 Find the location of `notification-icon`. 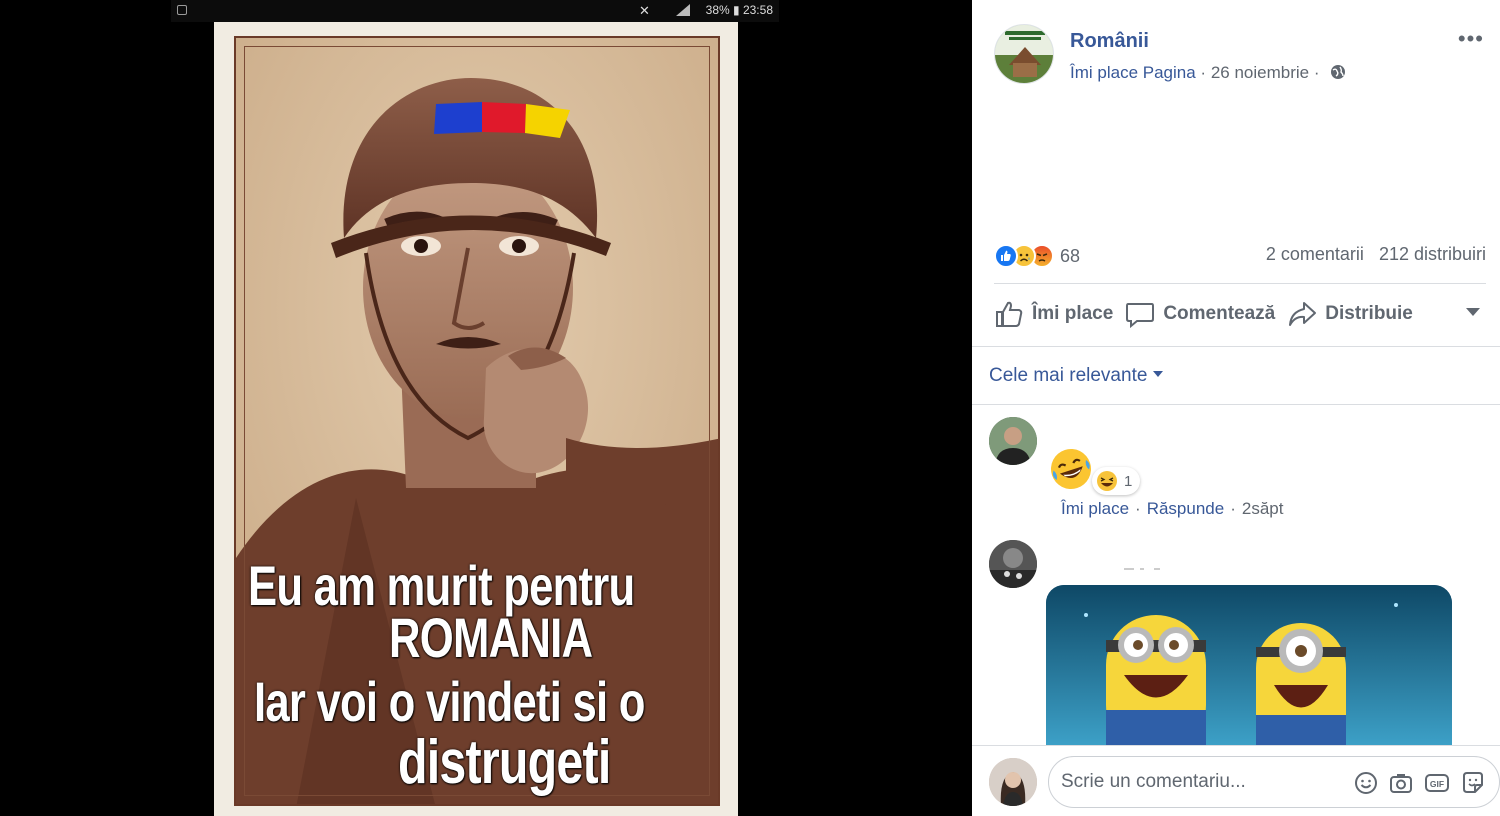

notification-icon is located at coordinates (182, 10).